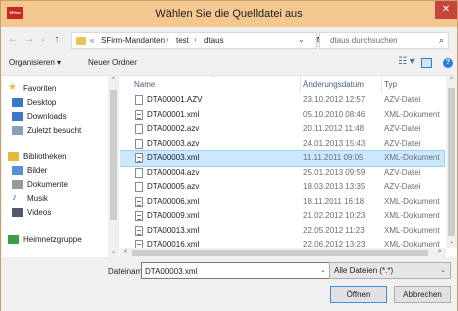  I want to click on folder-icon, so click(81, 41).